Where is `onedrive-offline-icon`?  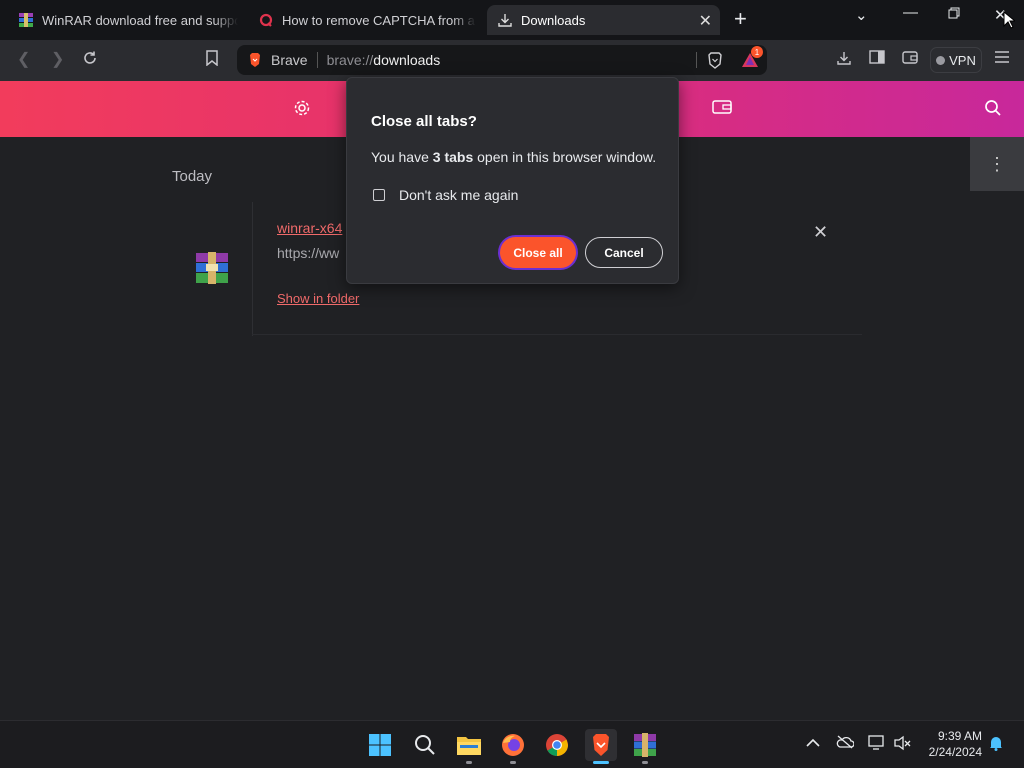
onedrive-offline-icon is located at coordinates (845, 743).